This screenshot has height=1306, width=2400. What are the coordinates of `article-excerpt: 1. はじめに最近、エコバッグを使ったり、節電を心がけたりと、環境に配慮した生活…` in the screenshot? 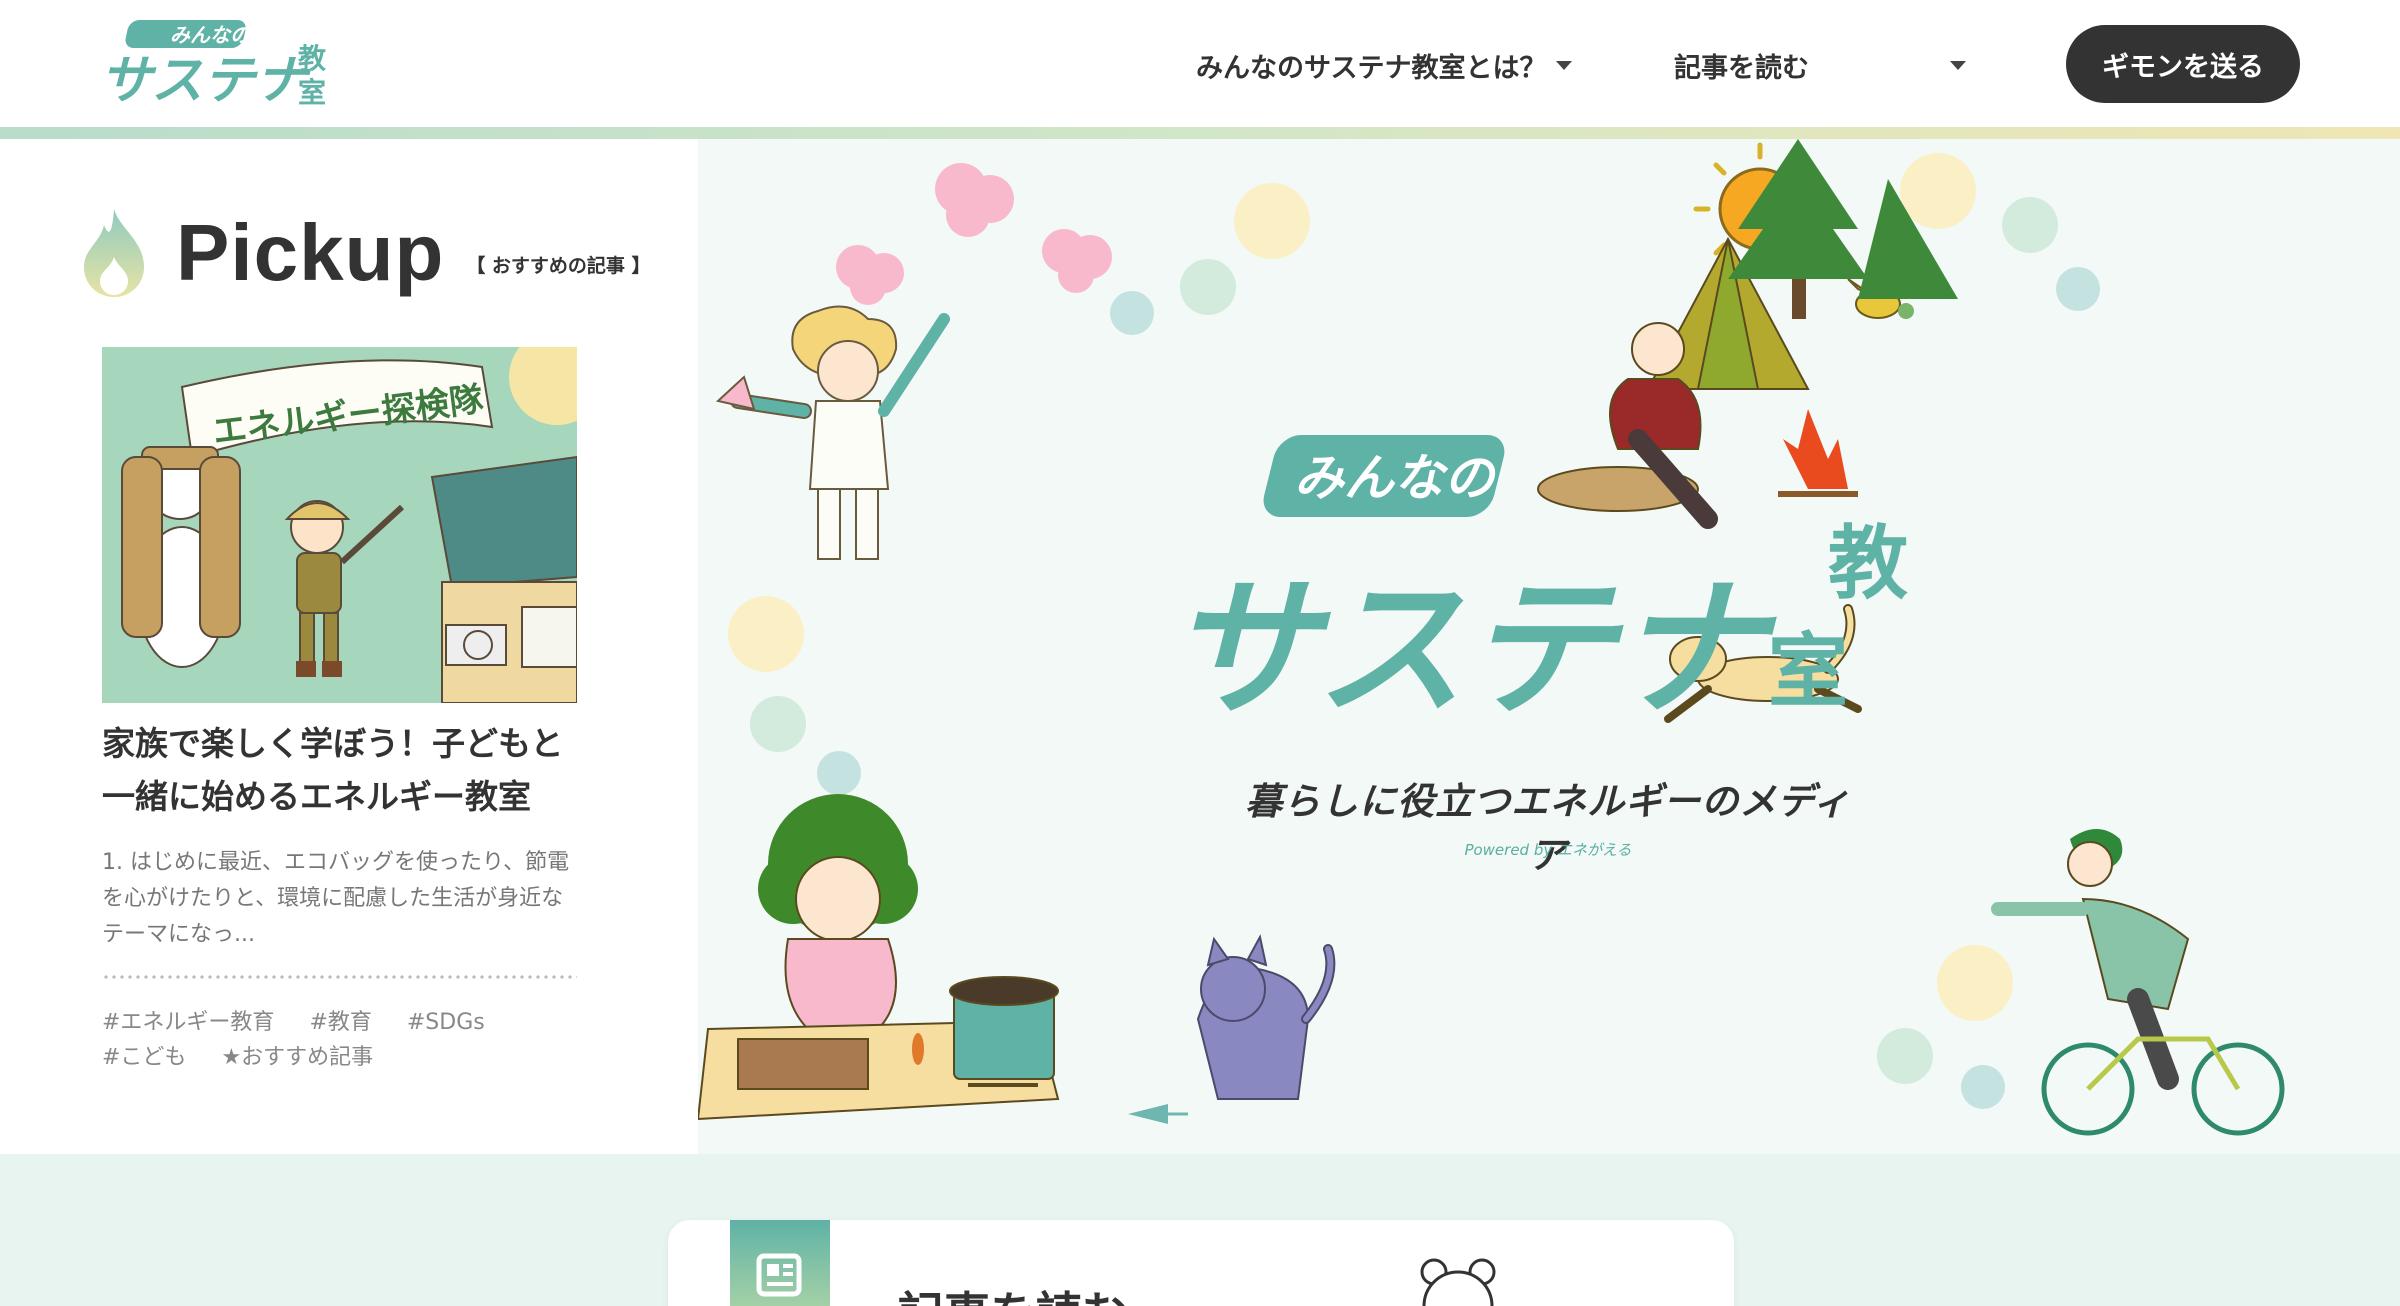 It's located at (336, 898).